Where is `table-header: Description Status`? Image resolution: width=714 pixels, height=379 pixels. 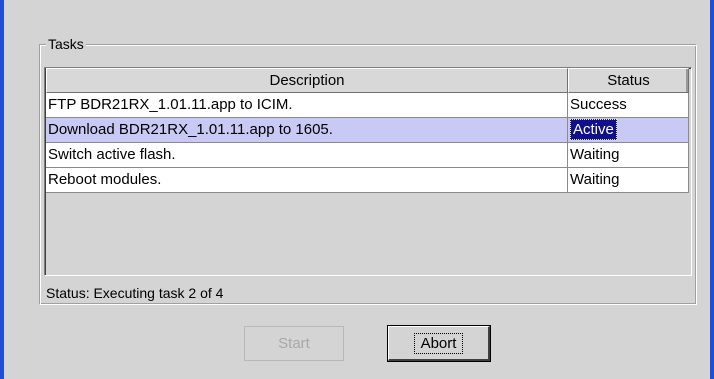 table-header: Description Status is located at coordinates (367, 80).